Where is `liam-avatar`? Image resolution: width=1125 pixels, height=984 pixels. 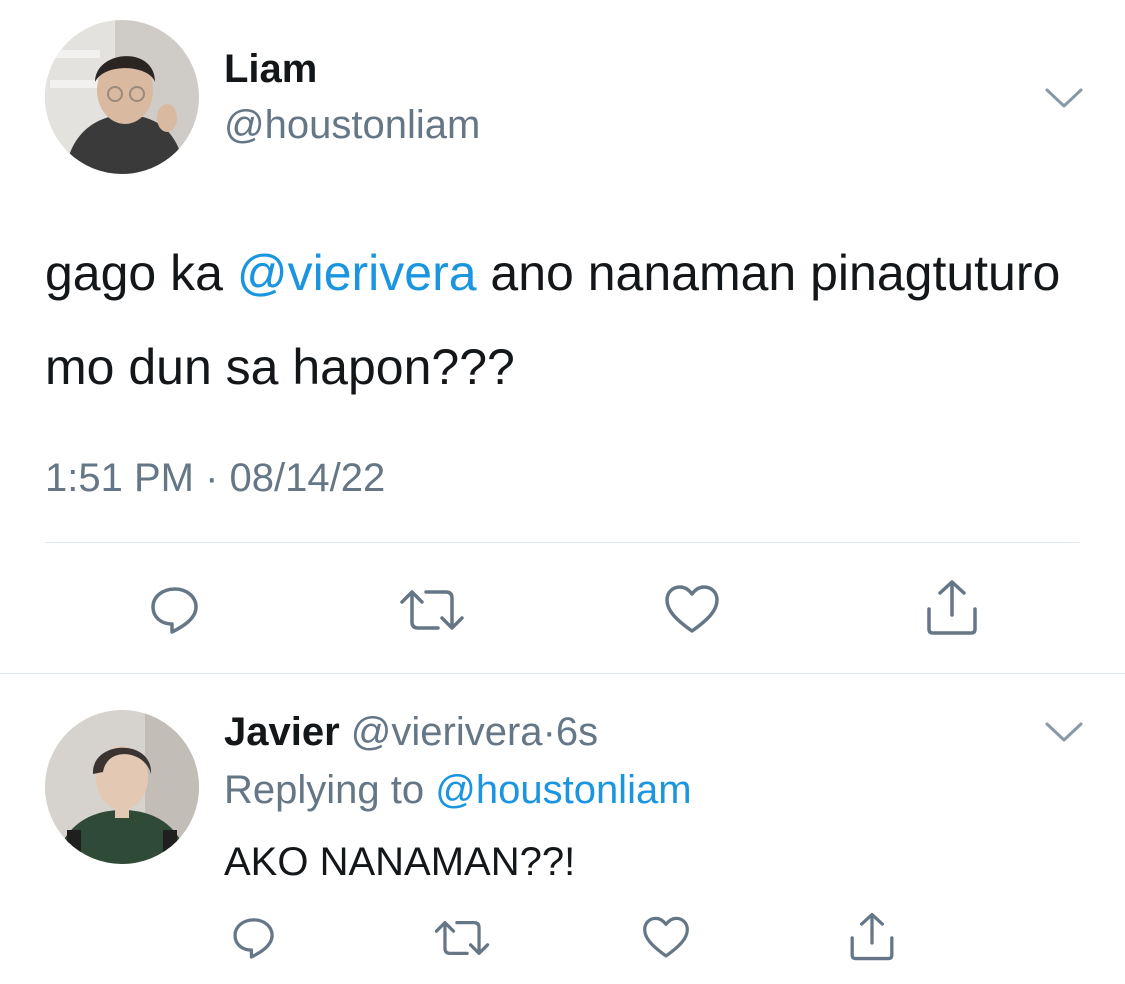 liam-avatar is located at coordinates (122, 97).